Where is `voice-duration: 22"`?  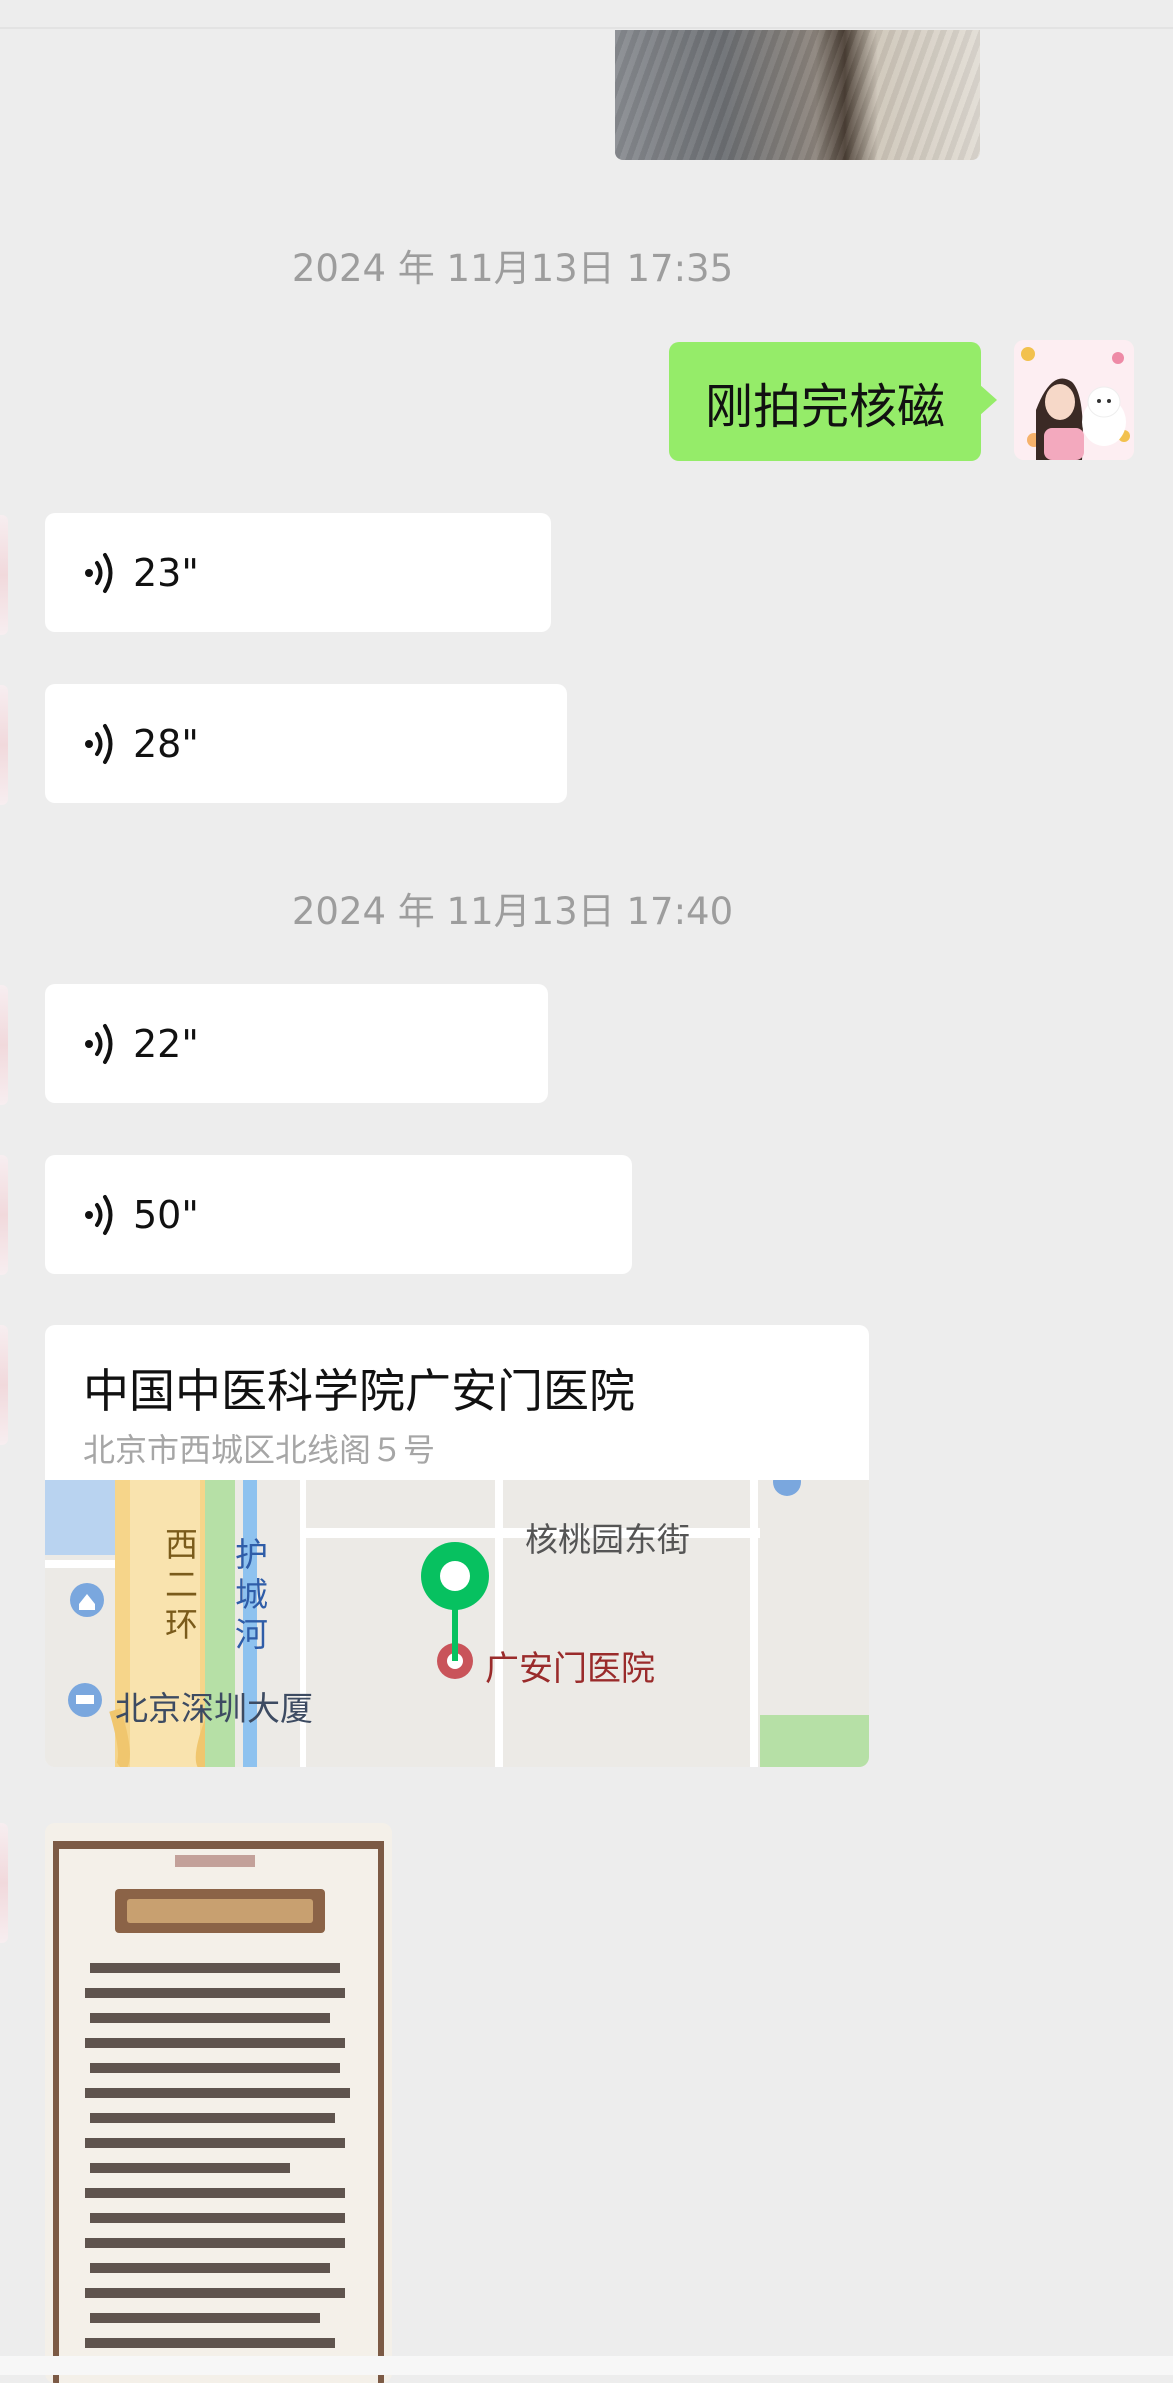
voice-duration: 22" is located at coordinates (166, 1043).